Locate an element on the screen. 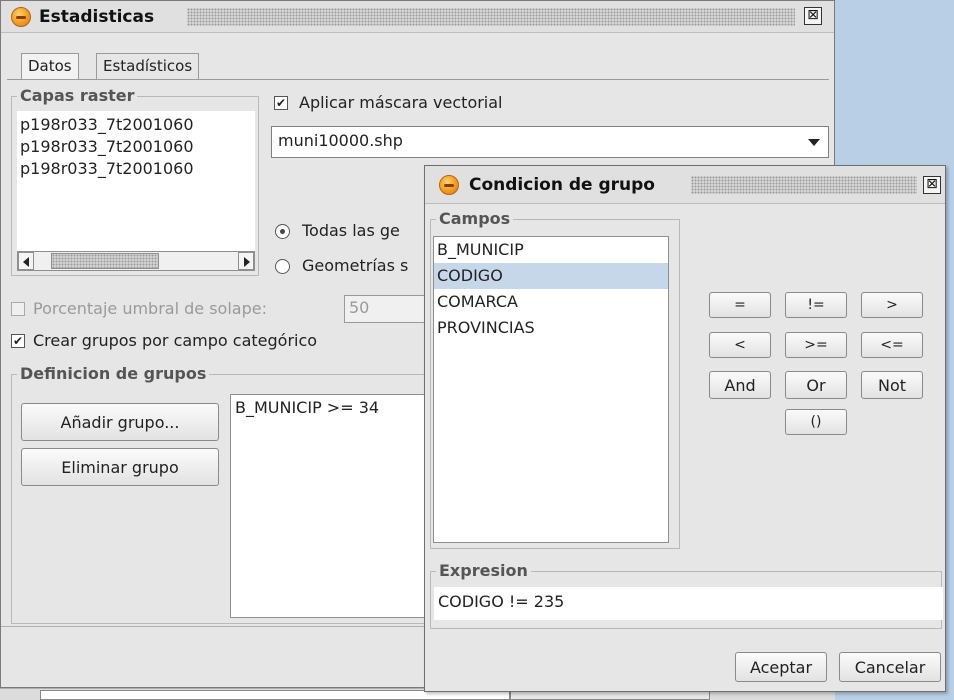 The image size is (954, 700). cancel-button: Cancelar is located at coordinates (890, 667).